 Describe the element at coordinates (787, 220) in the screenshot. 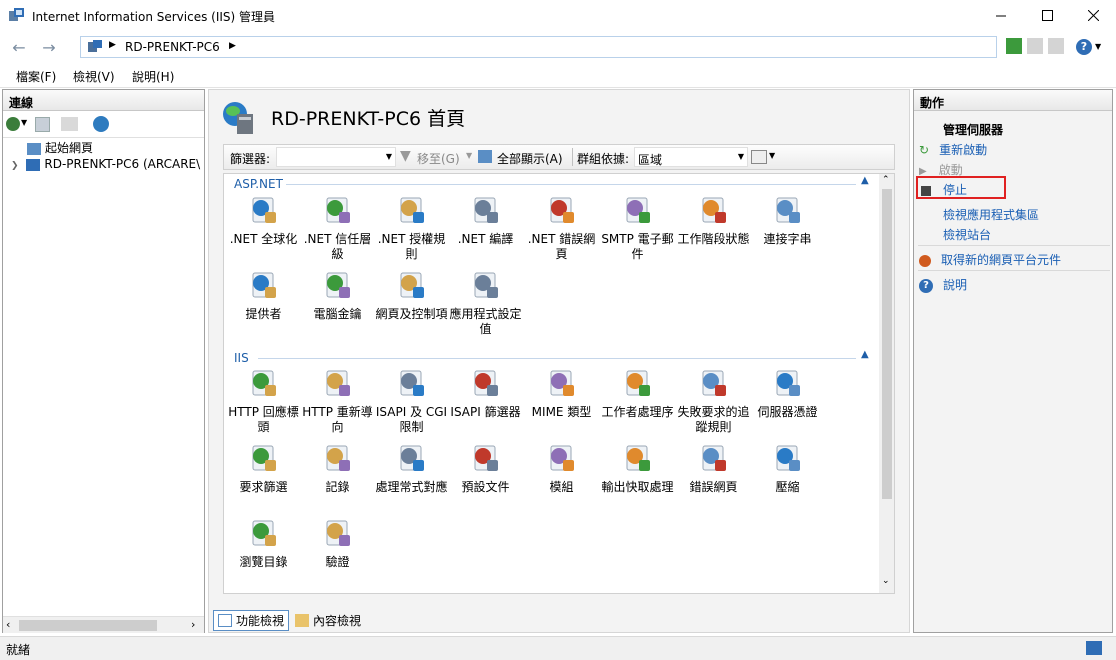

I see `aspnet-feature-tile: 連接字串` at that location.